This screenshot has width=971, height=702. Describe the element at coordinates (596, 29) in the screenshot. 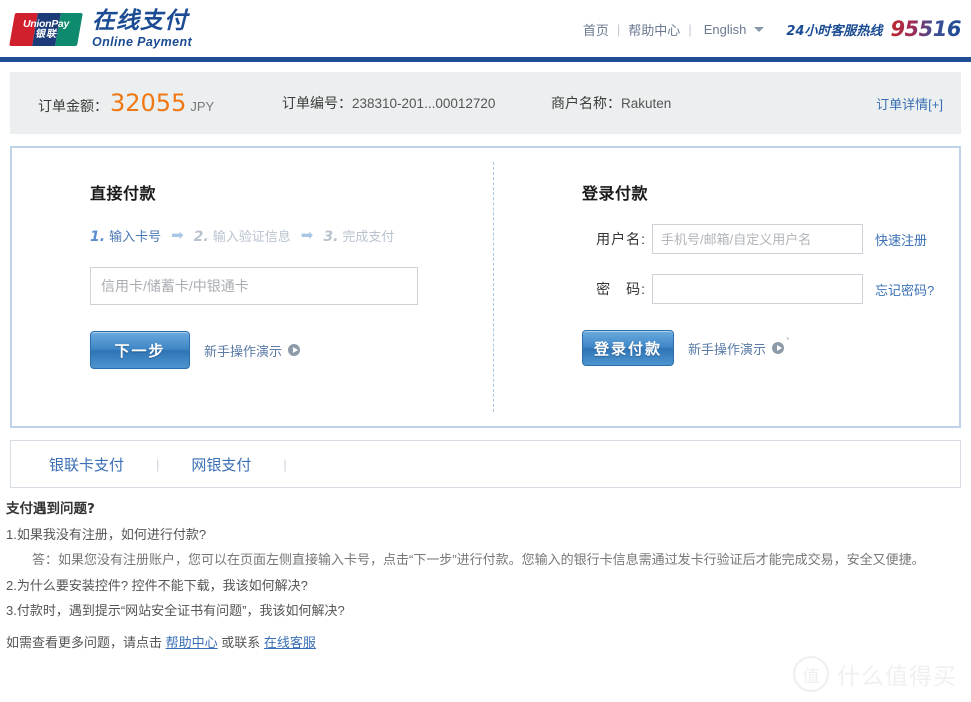

I see `nav-home-link: 首页` at that location.